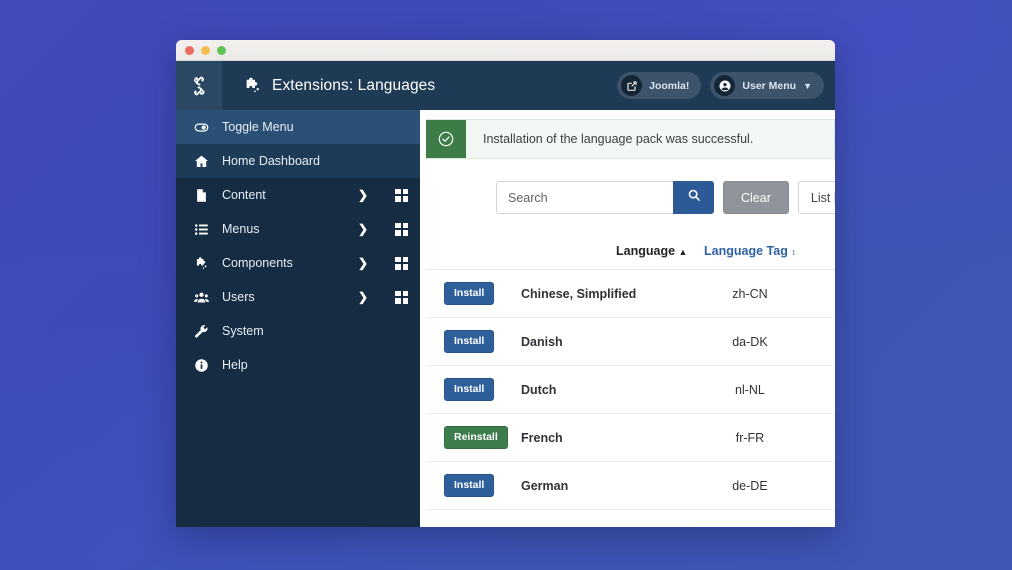  What do you see at coordinates (750, 341) in the screenshot?
I see `cell-language-tag: da-DK` at bounding box center [750, 341].